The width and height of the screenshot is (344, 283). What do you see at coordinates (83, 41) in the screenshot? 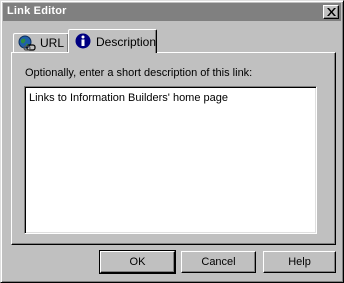
I see `info-icon` at bounding box center [83, 41].